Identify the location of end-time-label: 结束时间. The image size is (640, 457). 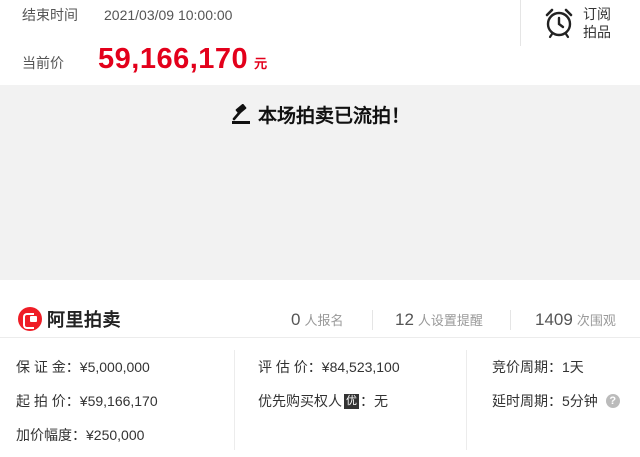
(50, 15).